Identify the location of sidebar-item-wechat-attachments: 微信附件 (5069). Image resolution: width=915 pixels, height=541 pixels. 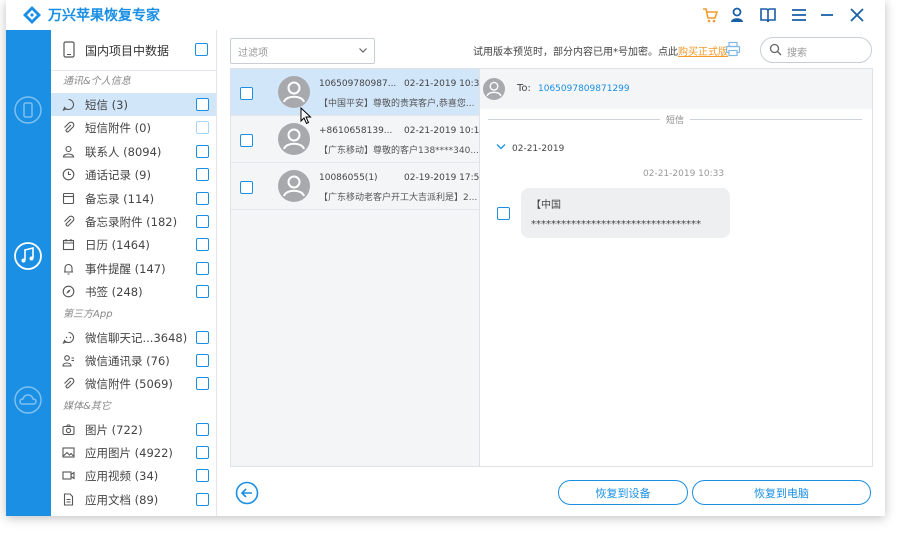
(133, 383).